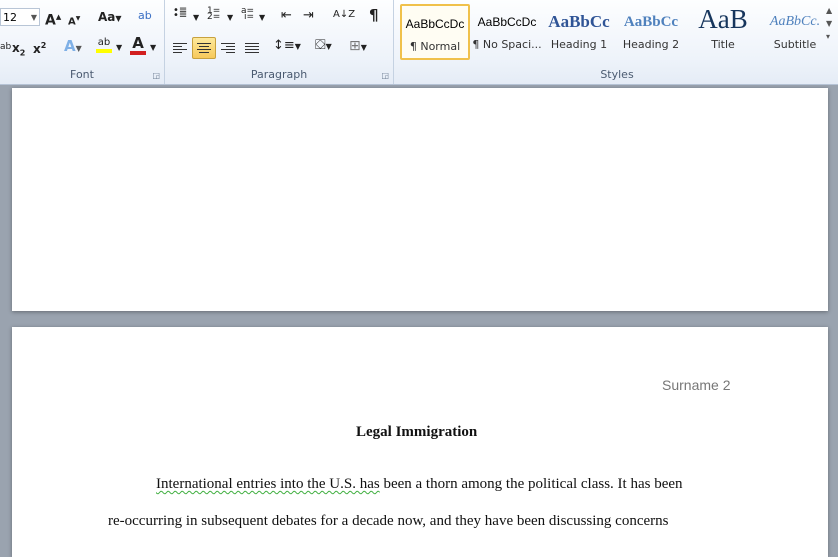 This screenshot has height=557, width=838. What do you see at coordinates (145, 16) in the screenshot?
I see `clear-formatting-icon: ab` at bounding box center [145, 16].